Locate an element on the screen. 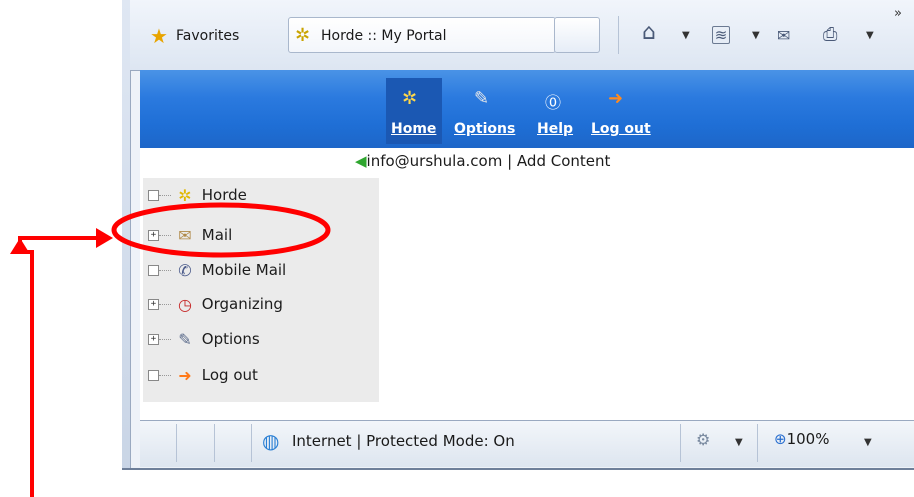 Image resolution: width=914 pixels, height=497 pixels. arrow-head-up is located at coordinates (20, 246).